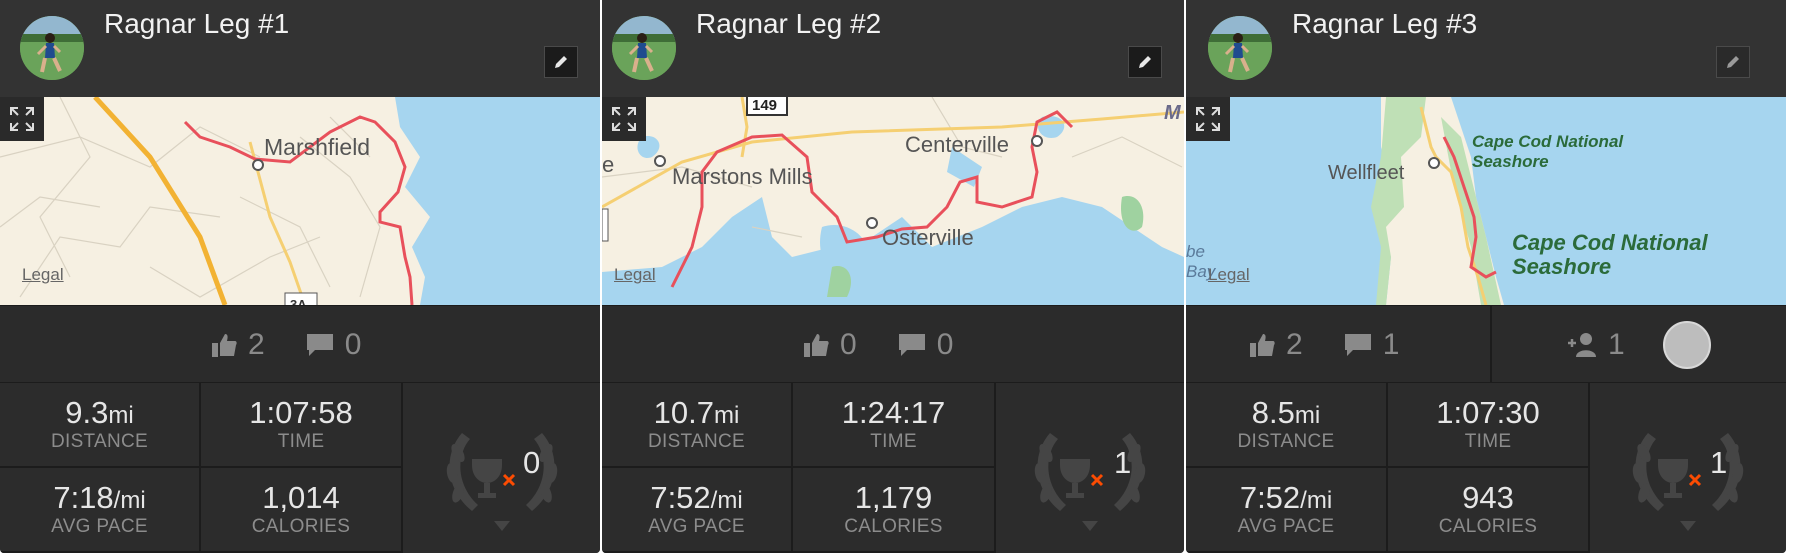 The width and height of the screenshot is (1799, 553). Describe the element at coordinates (532, 462) in the screenshot. I see `achievement-count: 0` at that location.